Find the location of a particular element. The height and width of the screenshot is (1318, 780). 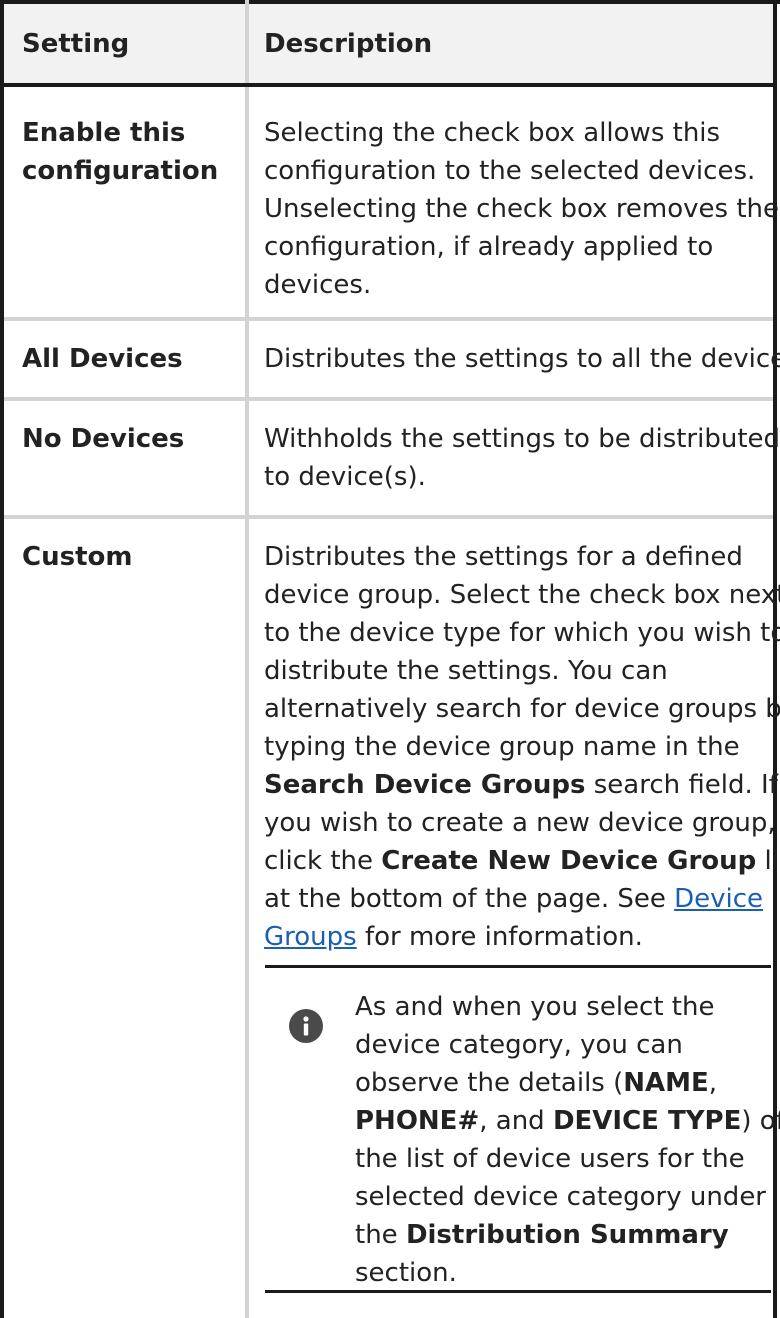

note-bold-device-type: DEVICE TYPE is located at coordinates (647, 1121).